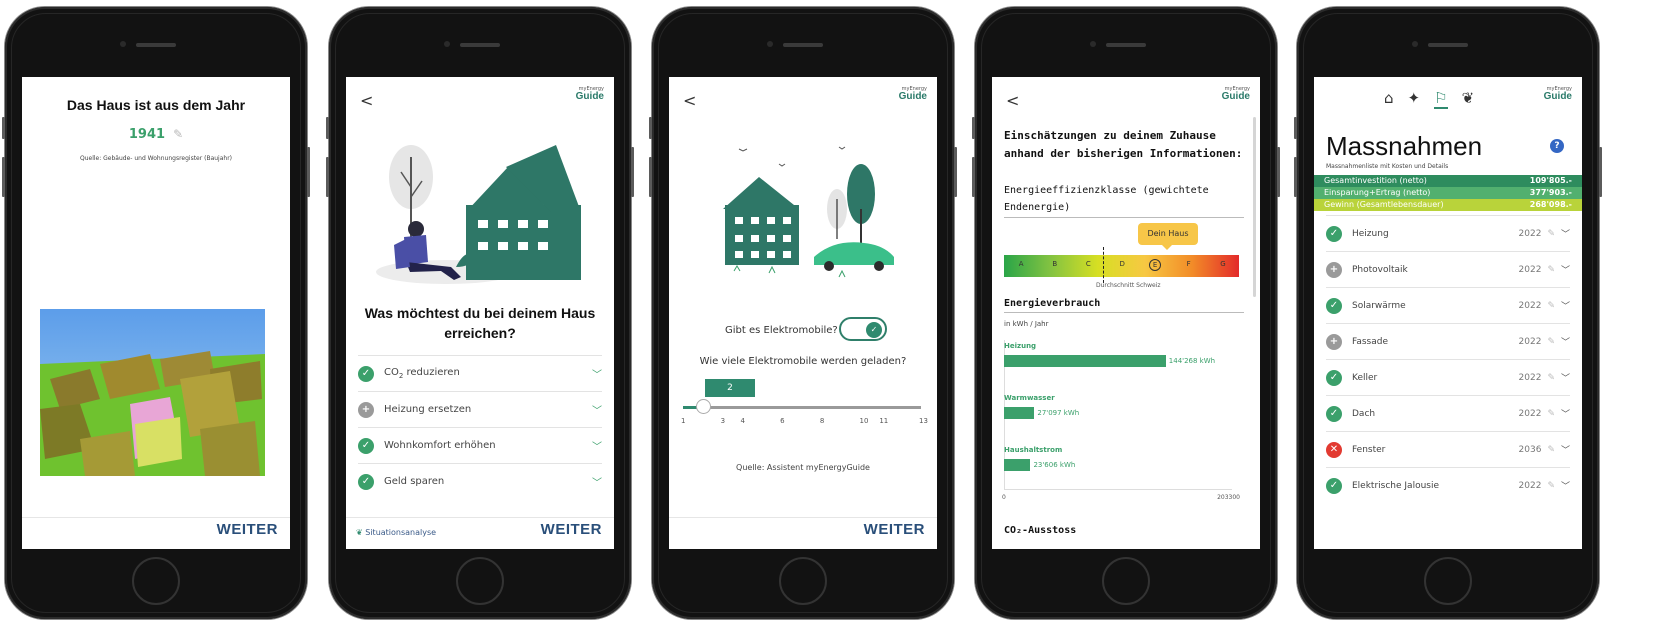 The image size is (1654, 628). What do you see at coordinates (1448, 449) in the screenshot?
I see `measure-row: ✕ Fenster 2036 ✎ ﹀` at bounding box center [1448, 449].